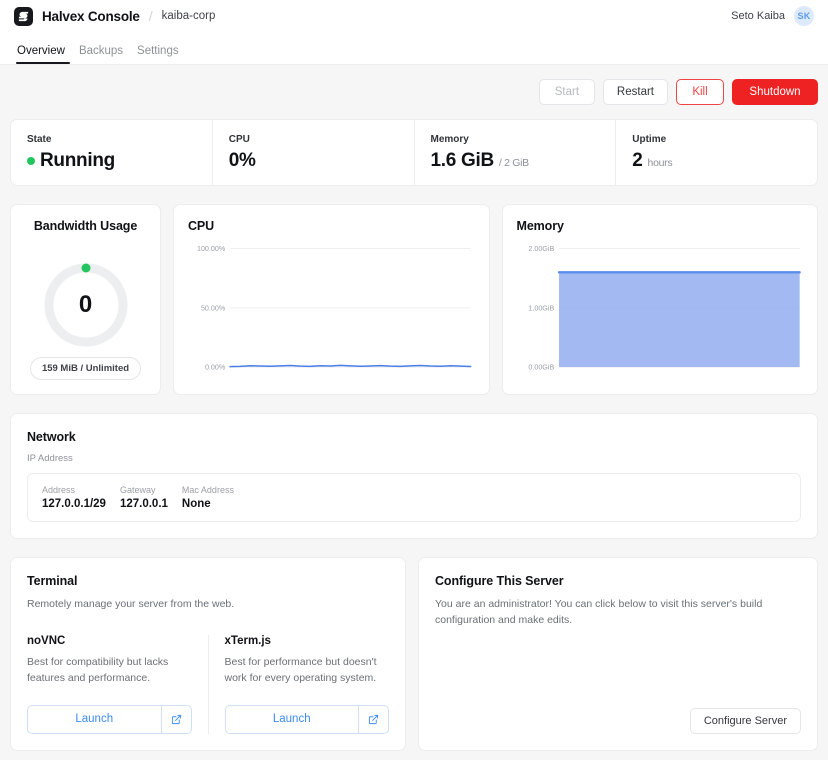  I want to click on stat-state: State Running, so click(112, 152).